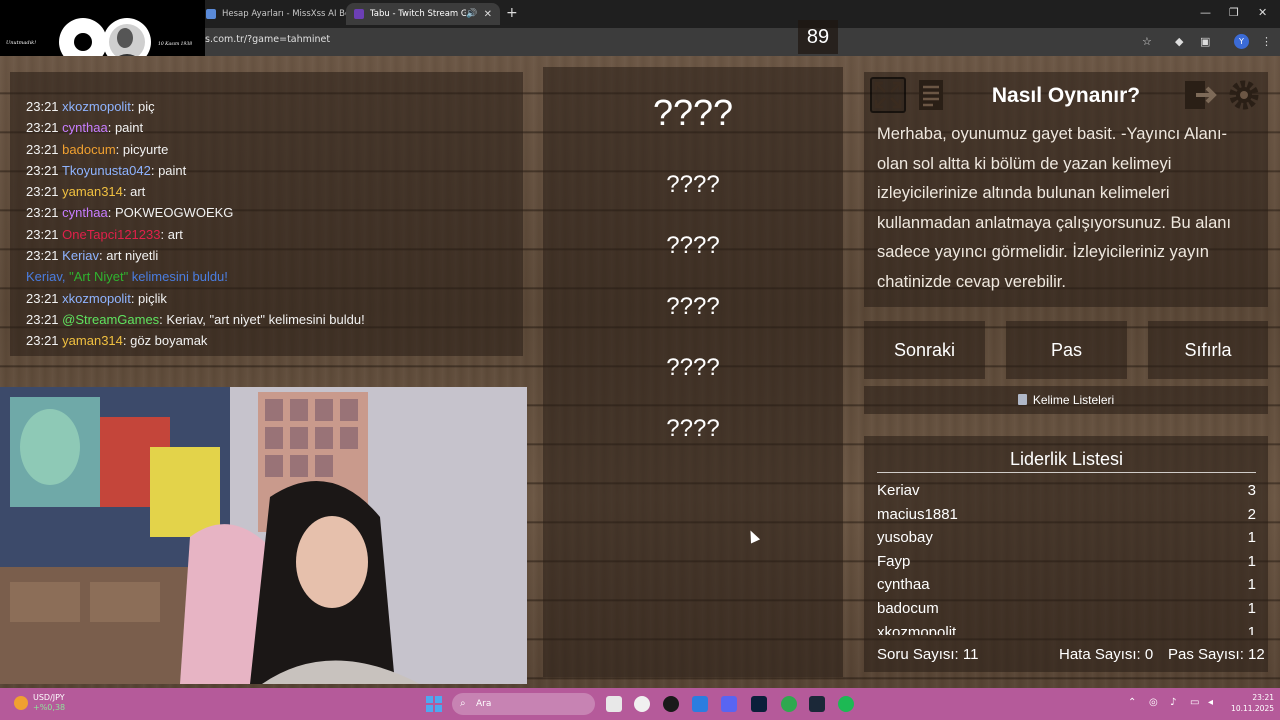 Image resolution: width=1280 pixels, height=720 pixels. I want to click on leaderboard-row: xkozmopolit 1, so click(1066, 629).